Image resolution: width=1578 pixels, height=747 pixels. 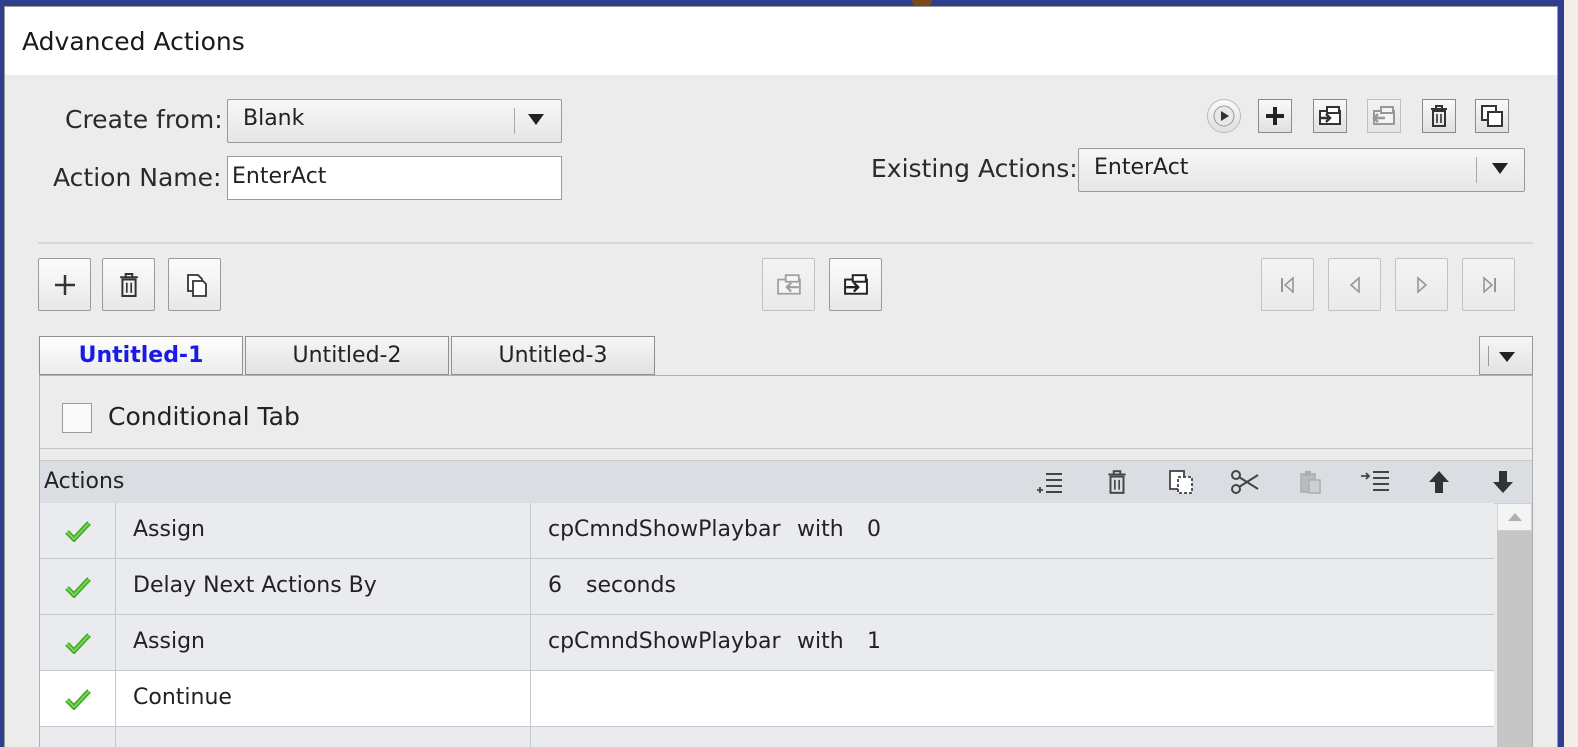 I want to click on import-icon, so click(x=1330, y=115).